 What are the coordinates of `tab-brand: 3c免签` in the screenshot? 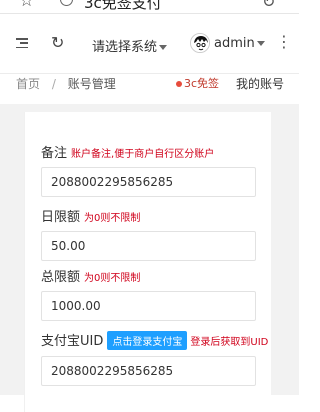 It's located at (198, 83).